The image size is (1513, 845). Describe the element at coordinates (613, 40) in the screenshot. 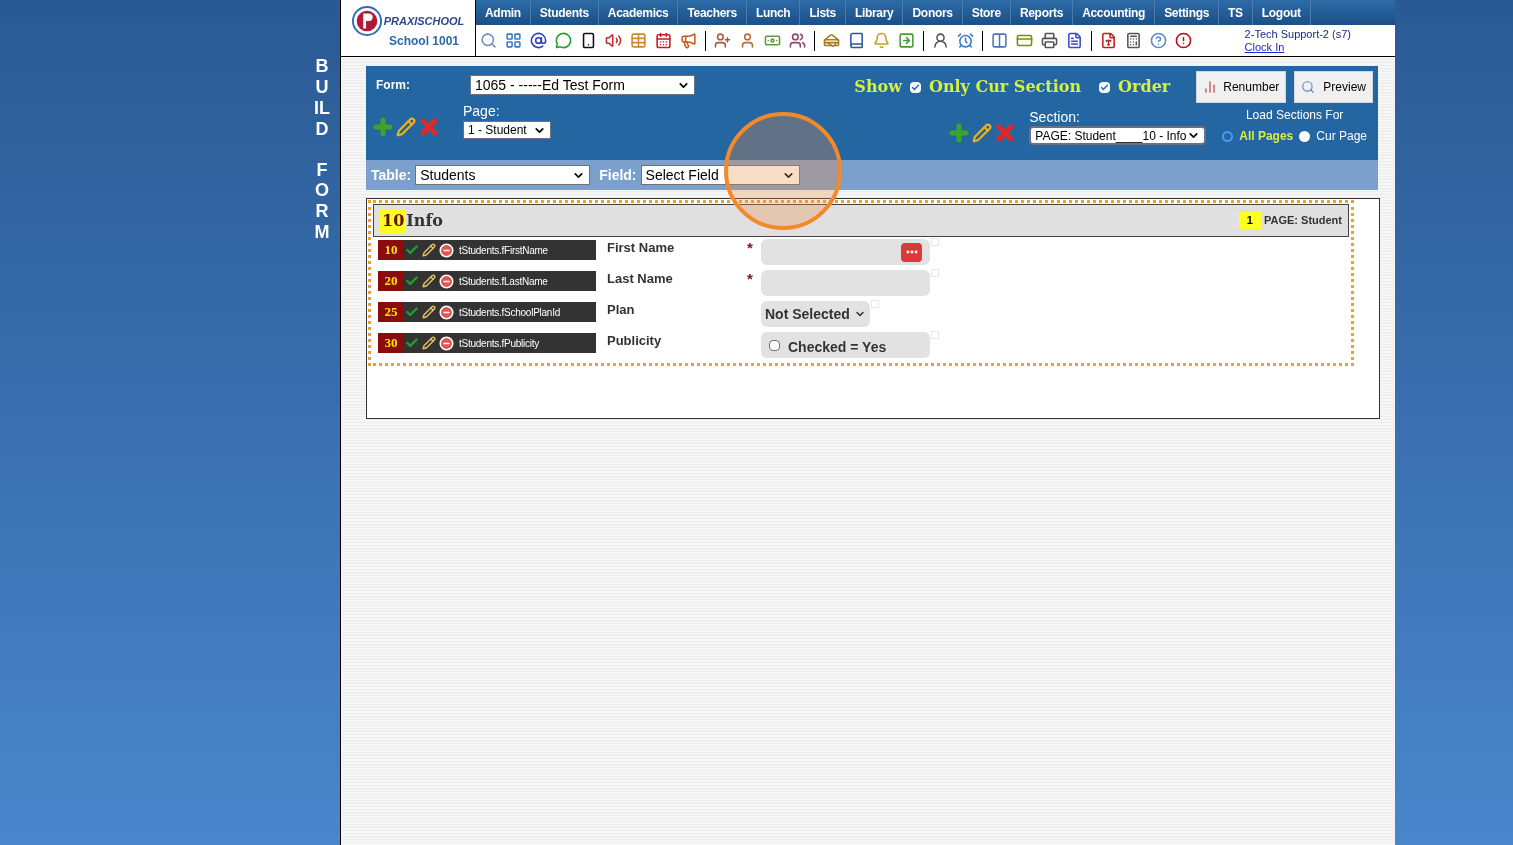

I see `speaker-icon` at that location.